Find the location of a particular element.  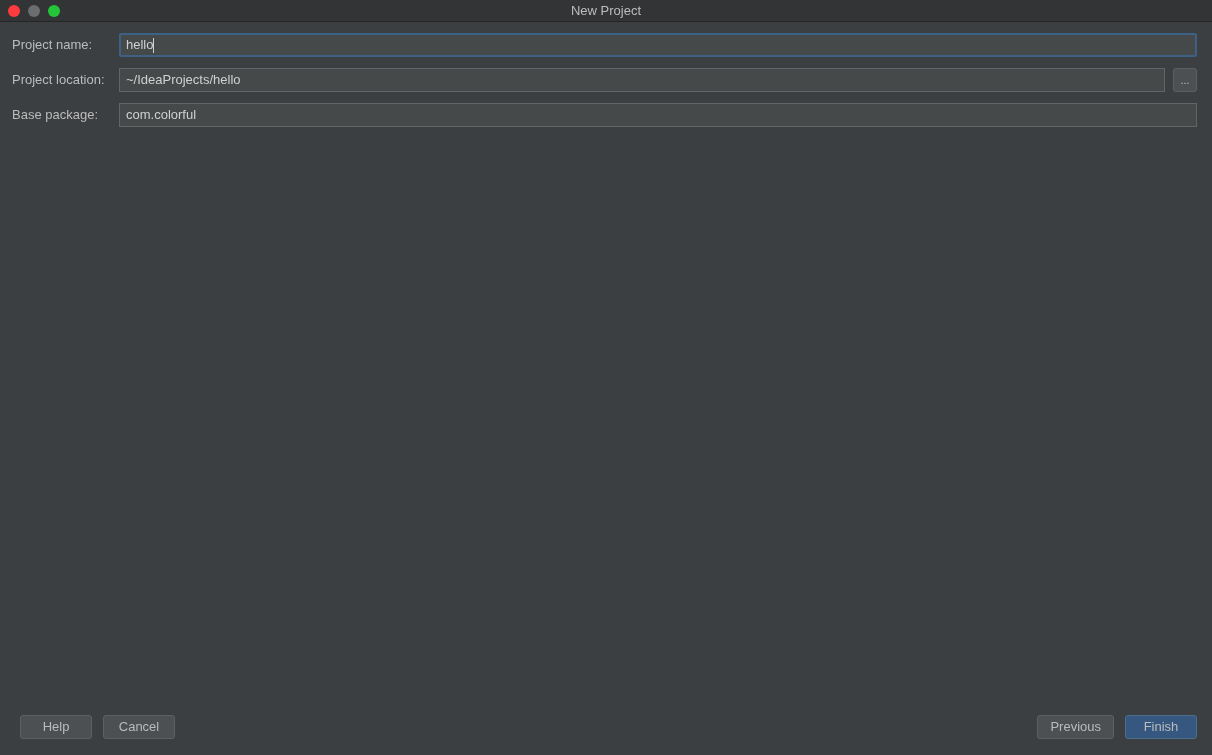

input-field: ~/IdeaProjects/hello is located at coordinates (642, 80).